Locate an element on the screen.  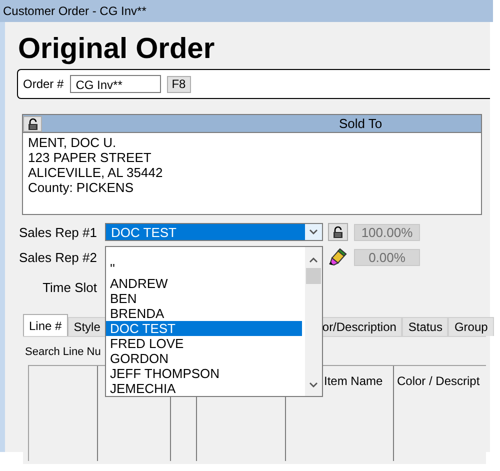
dropdown-option: '' is located at coordinates (204, 268).